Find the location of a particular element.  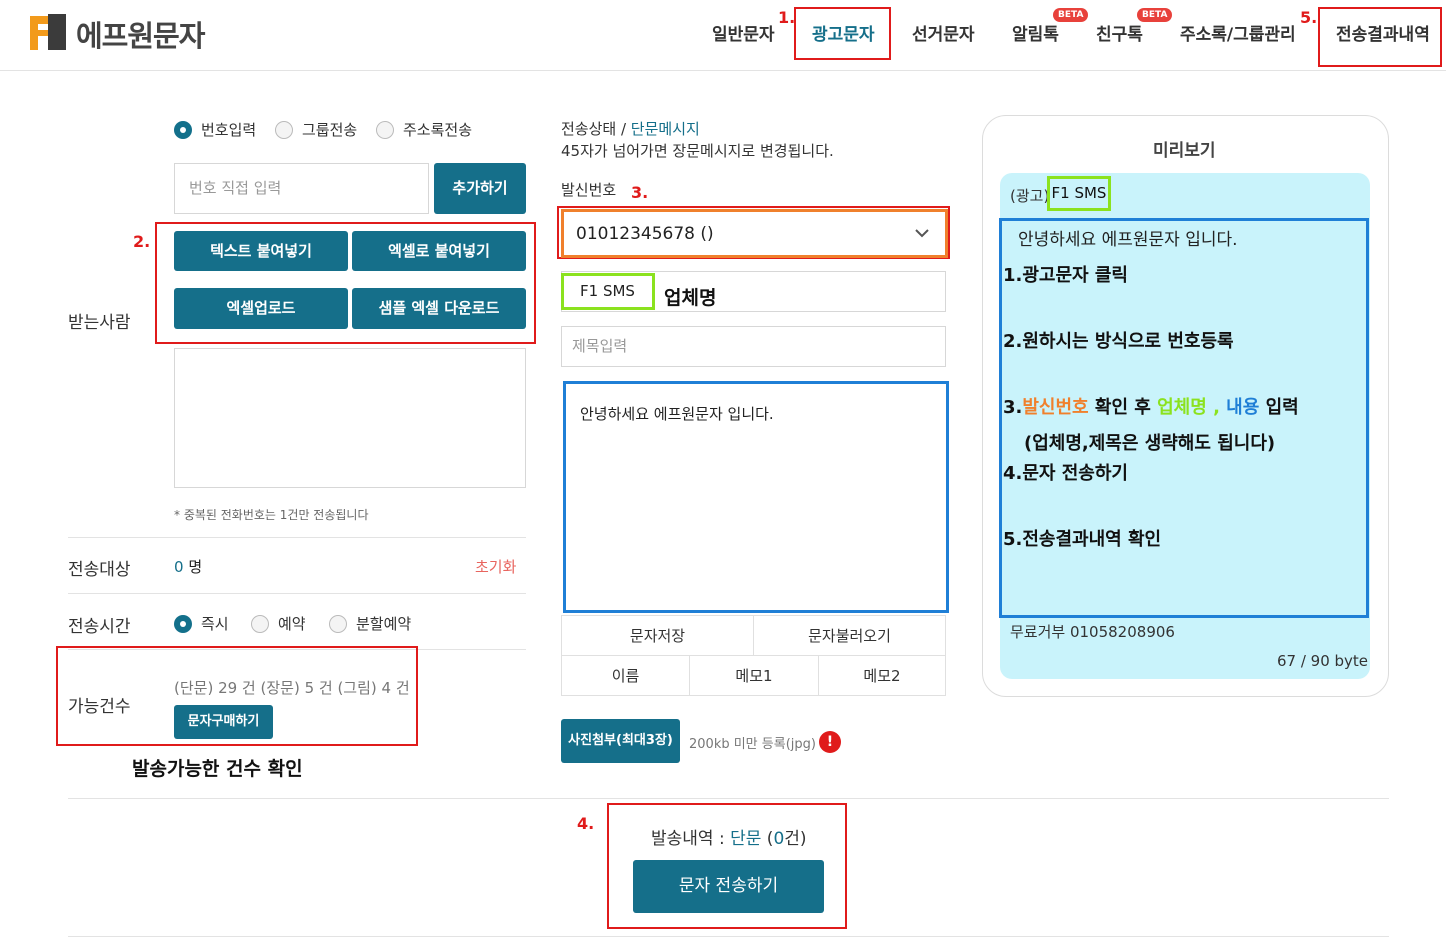

available-label: 가능건수 is located at coordinates (99, 707).